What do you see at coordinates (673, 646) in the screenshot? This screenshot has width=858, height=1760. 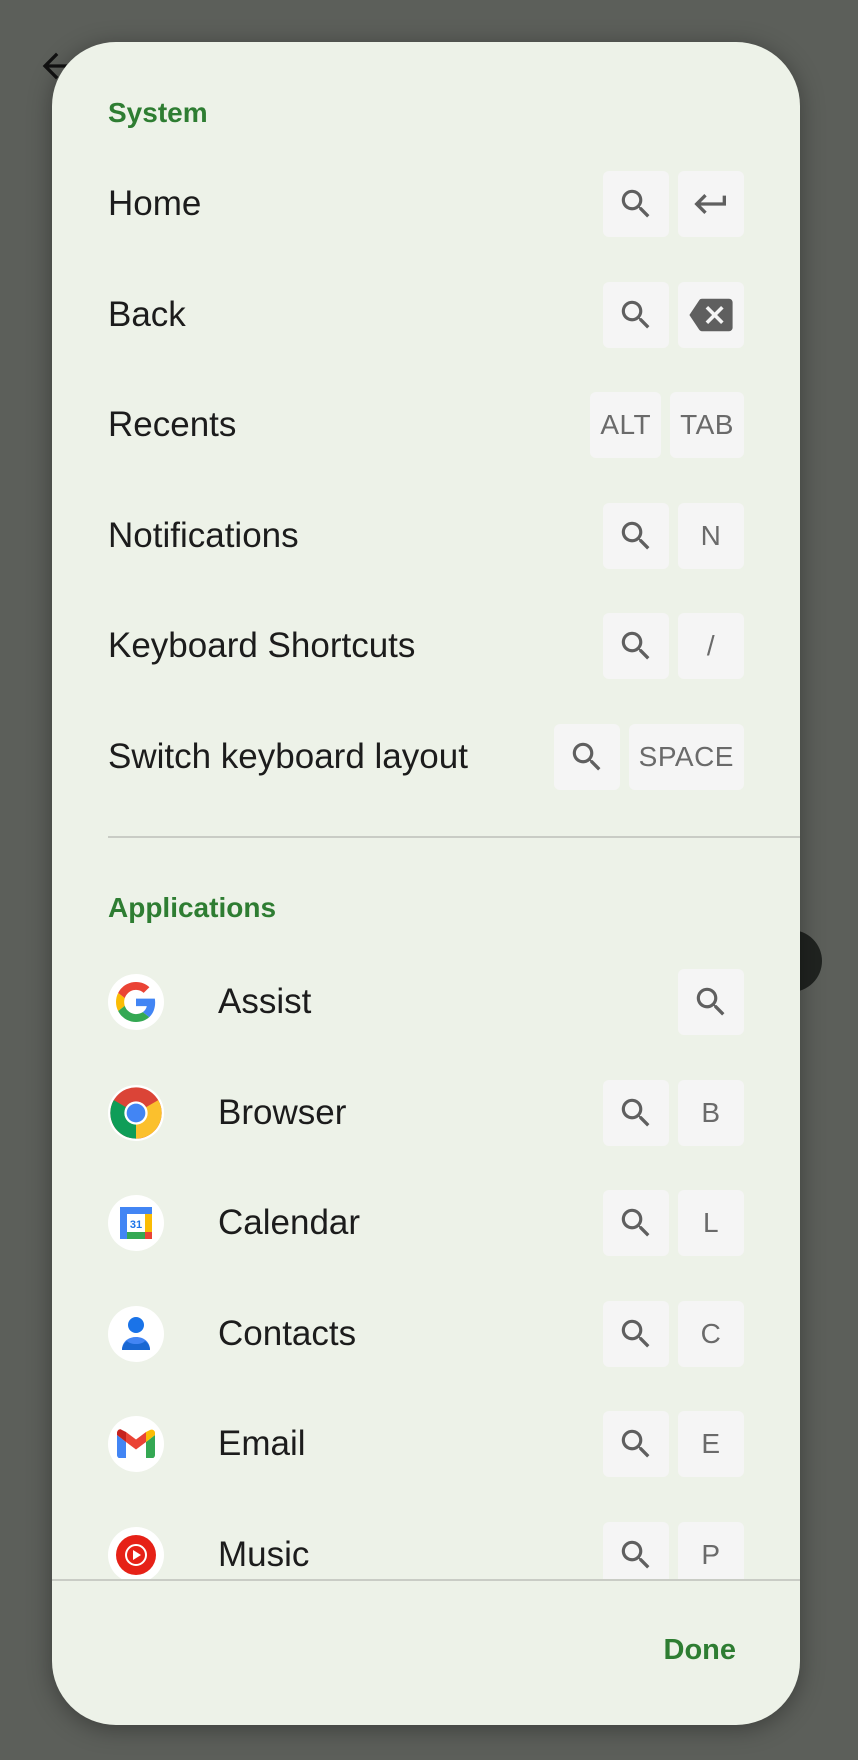 I see `key-combination: /` at bounding box center [673, 646].